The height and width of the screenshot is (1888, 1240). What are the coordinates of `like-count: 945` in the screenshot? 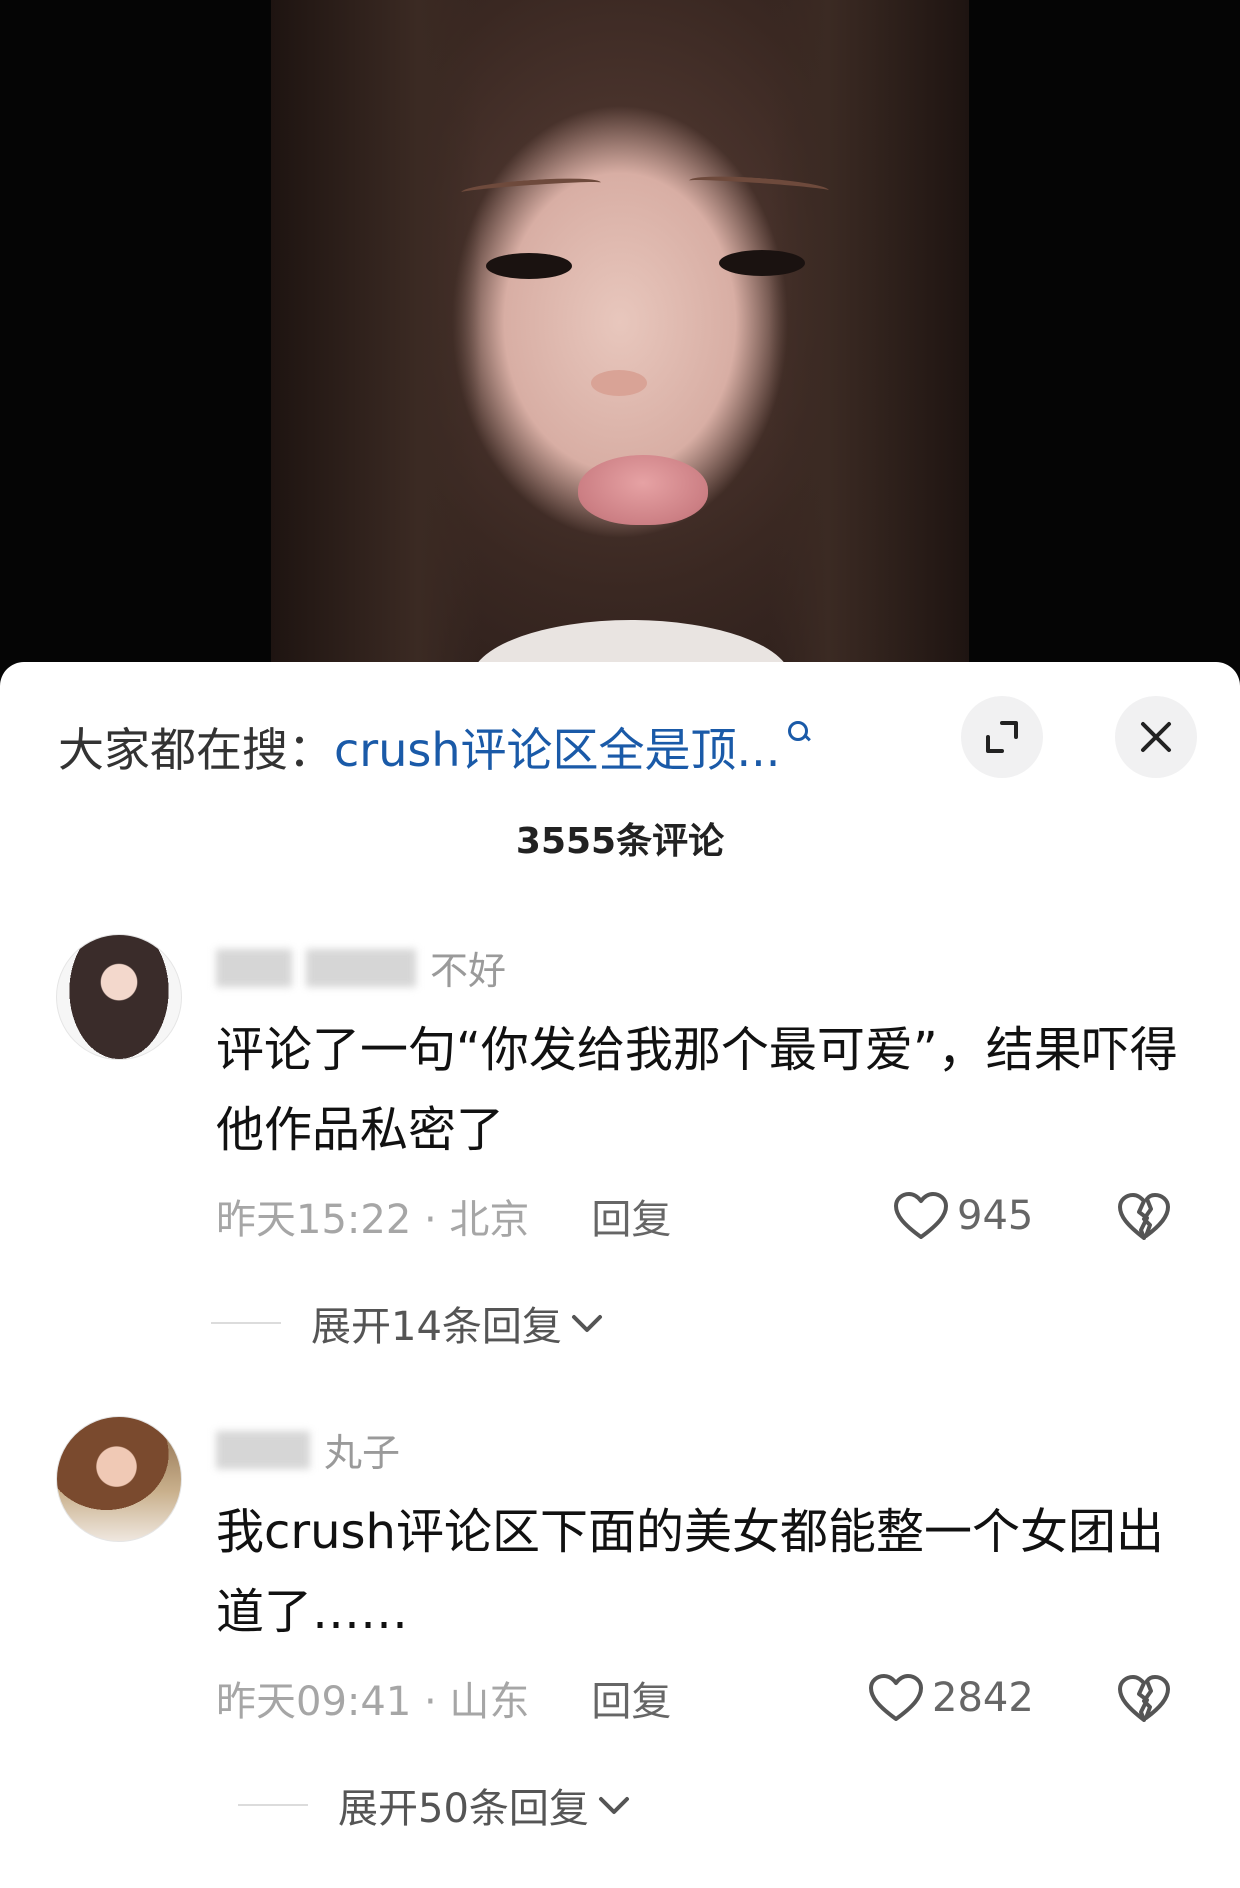 It's located at (995, 1216).